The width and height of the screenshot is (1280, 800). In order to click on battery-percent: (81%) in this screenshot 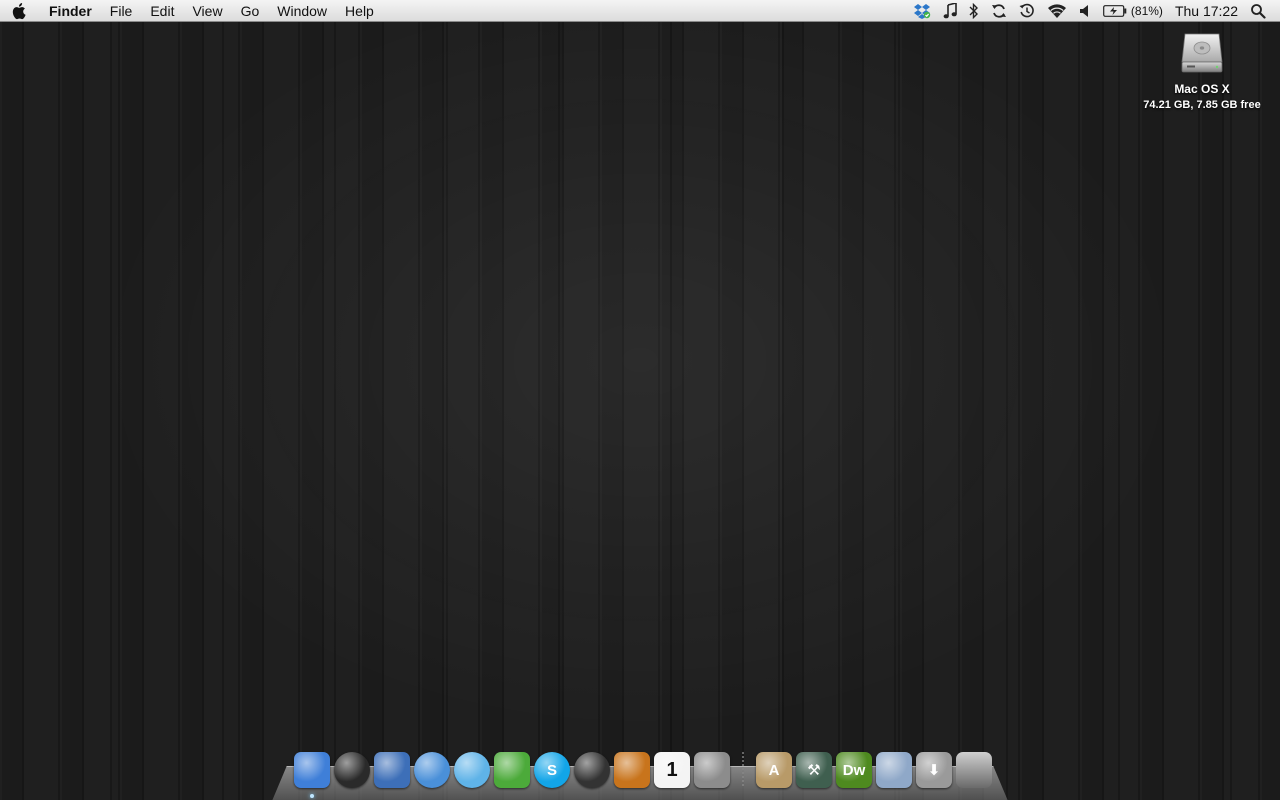, I will do `click(1146, 10)`.